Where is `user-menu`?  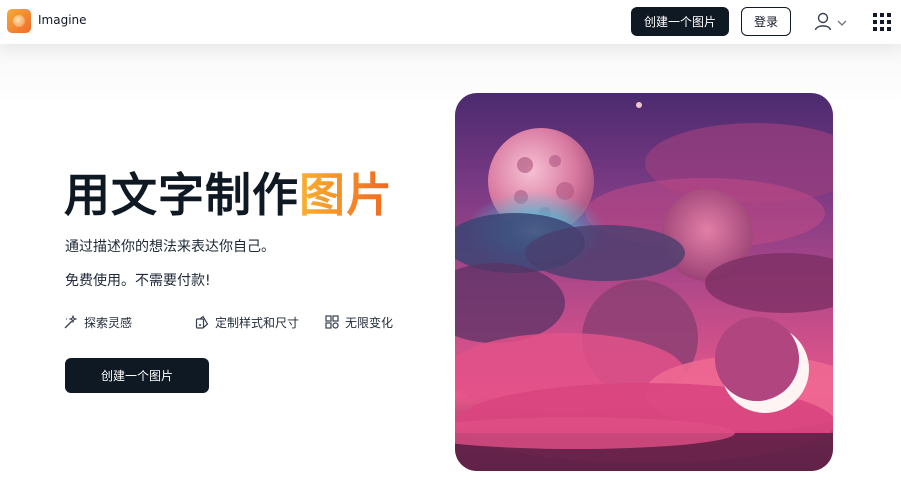
user-menu is located at coordinates (832, 22).